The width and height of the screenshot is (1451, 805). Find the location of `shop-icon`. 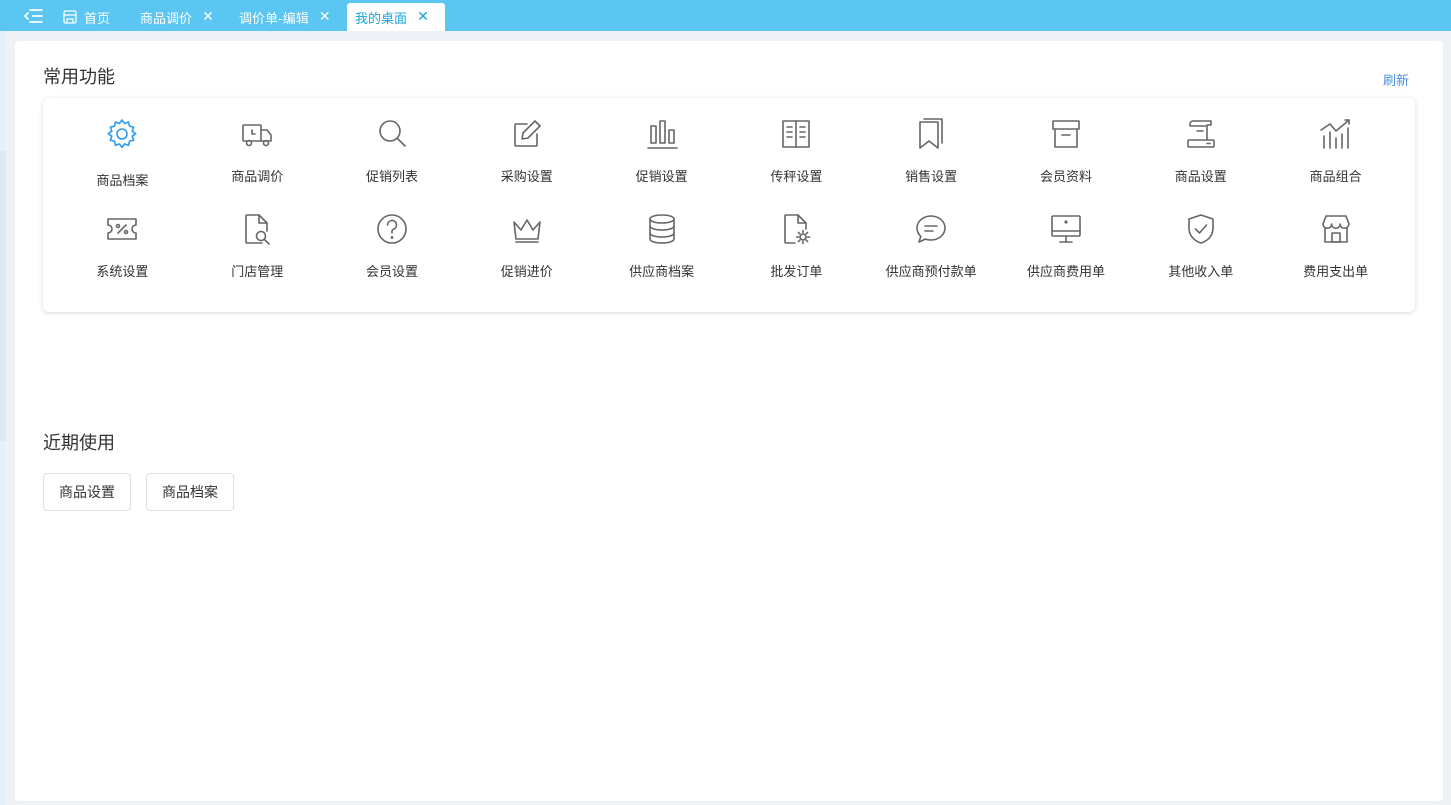

shop-icon is located at coordinates (1335, 229).